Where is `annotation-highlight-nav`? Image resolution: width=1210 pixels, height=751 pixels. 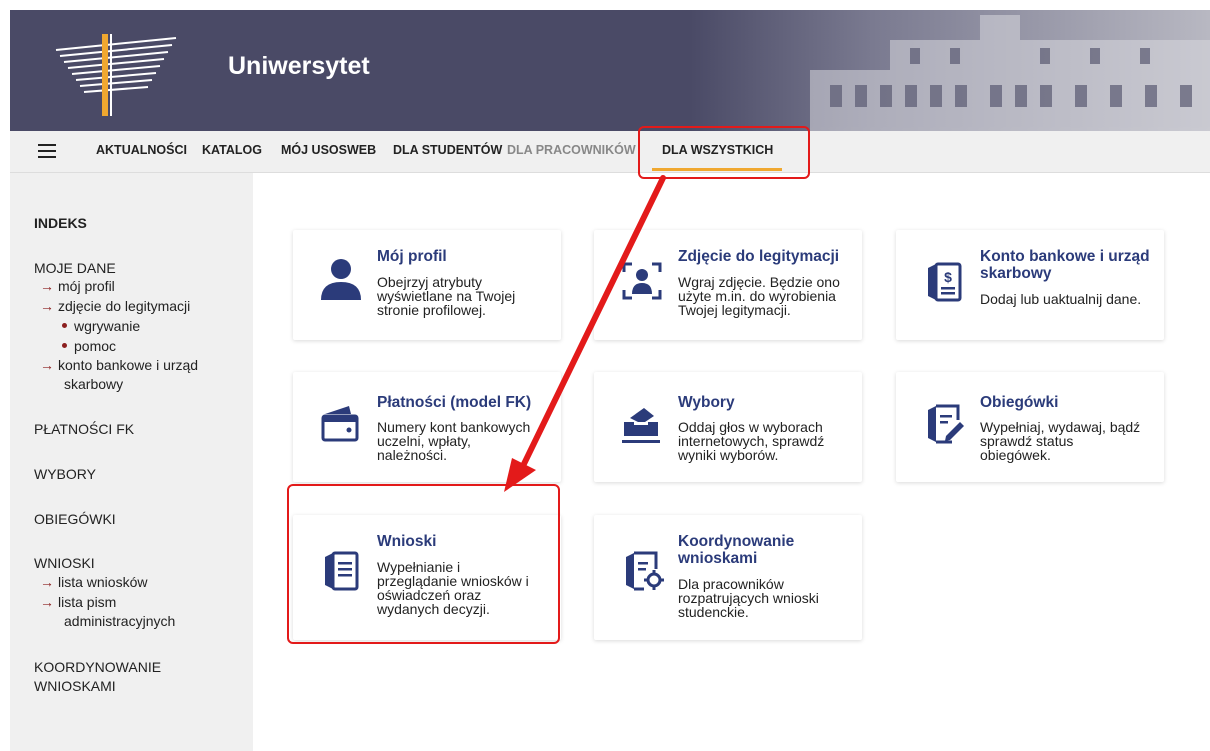
annotation-highlight-nav is located at coordinates (724, 152).